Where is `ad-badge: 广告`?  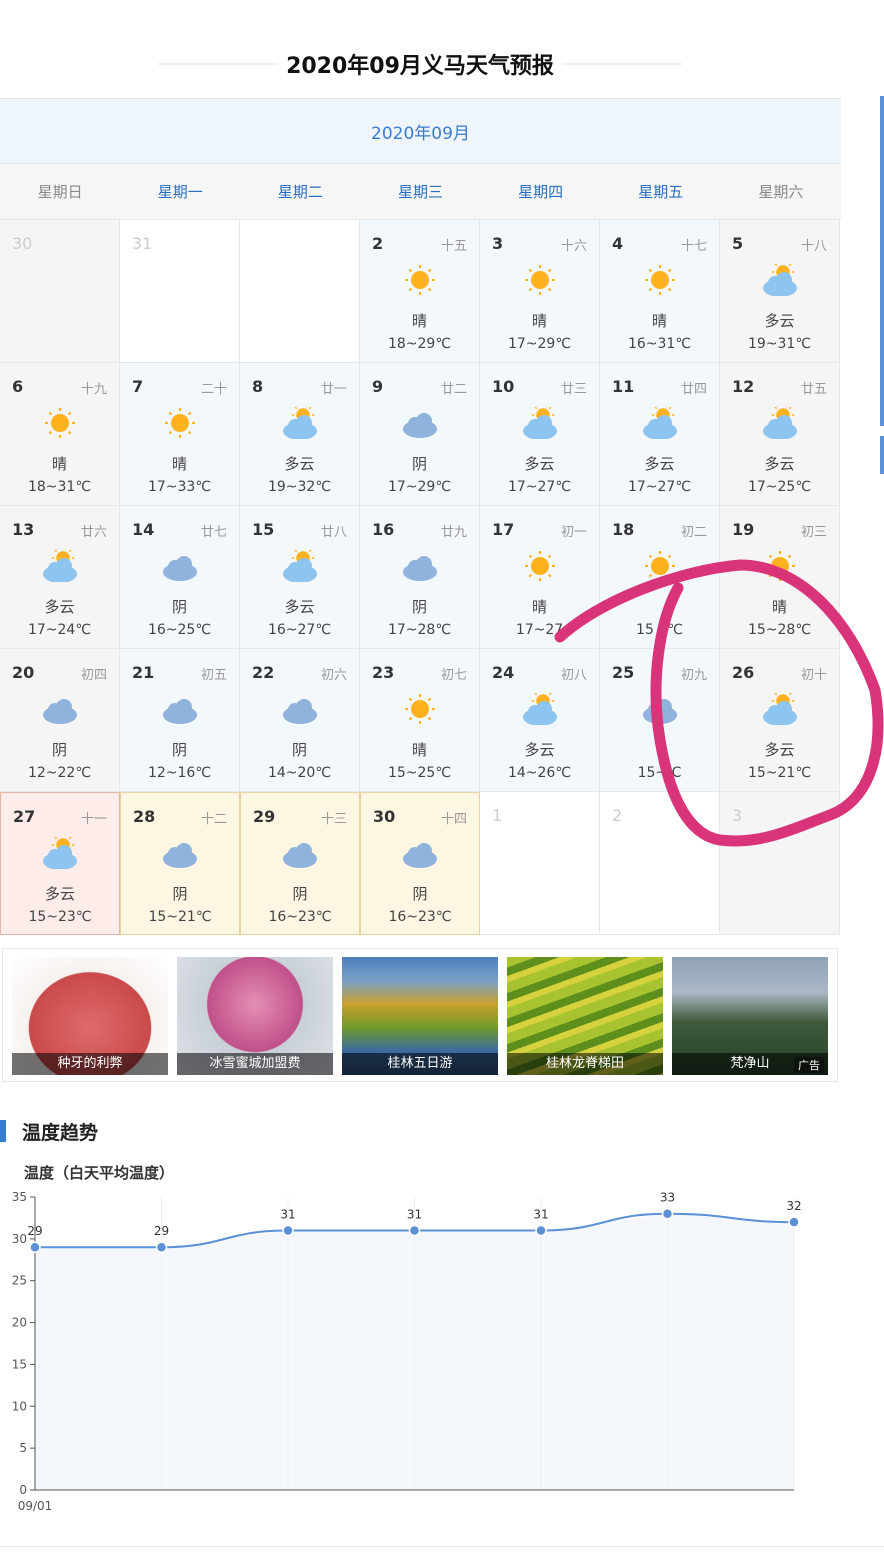
ad-badge: 广告 is located at coordinates (809, 1065).